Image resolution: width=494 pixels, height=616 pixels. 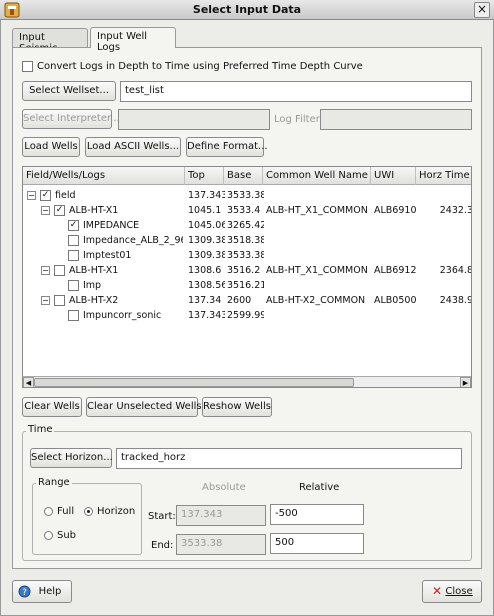 I want to click on tree-cell-uwi: ALB6912, so click(x=395, y=270).